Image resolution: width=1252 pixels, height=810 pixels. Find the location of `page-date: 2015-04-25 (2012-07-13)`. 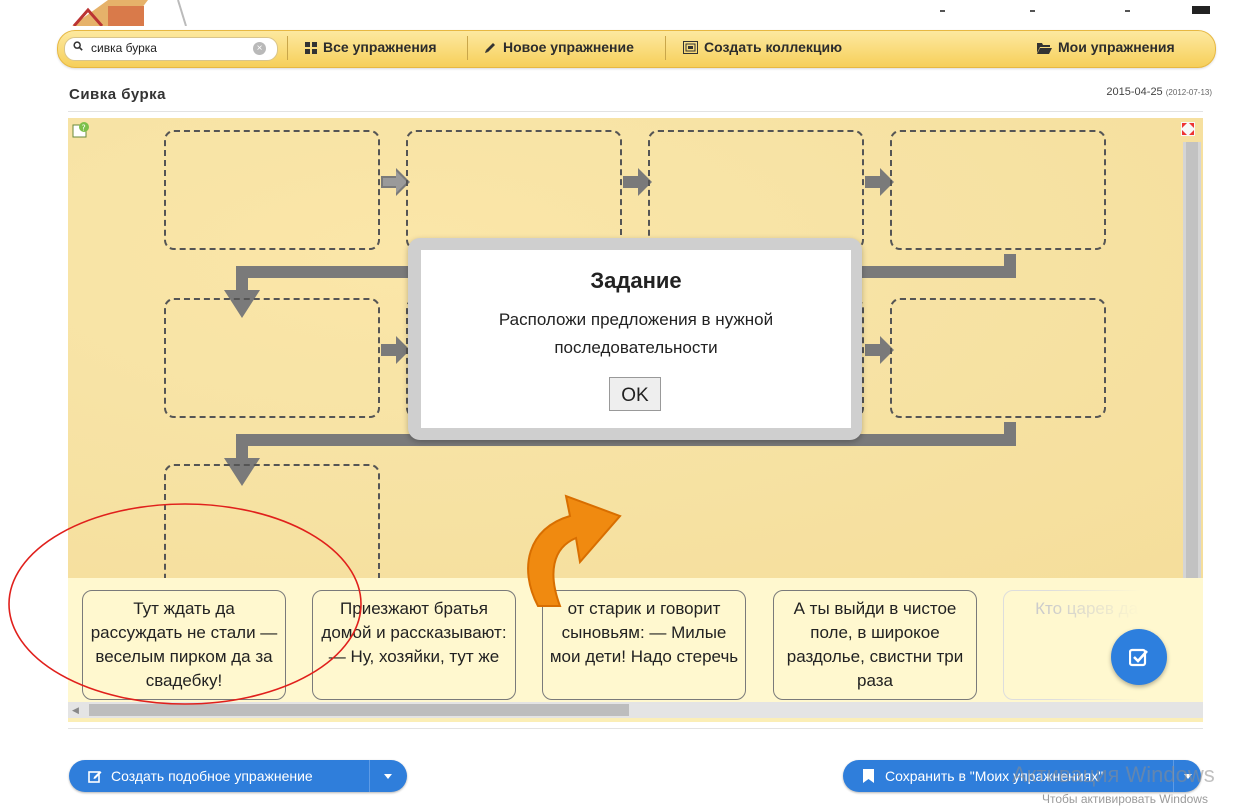

page-date: 2015-04-25 (2012-07-13) is located at coordinates (1159, 92).